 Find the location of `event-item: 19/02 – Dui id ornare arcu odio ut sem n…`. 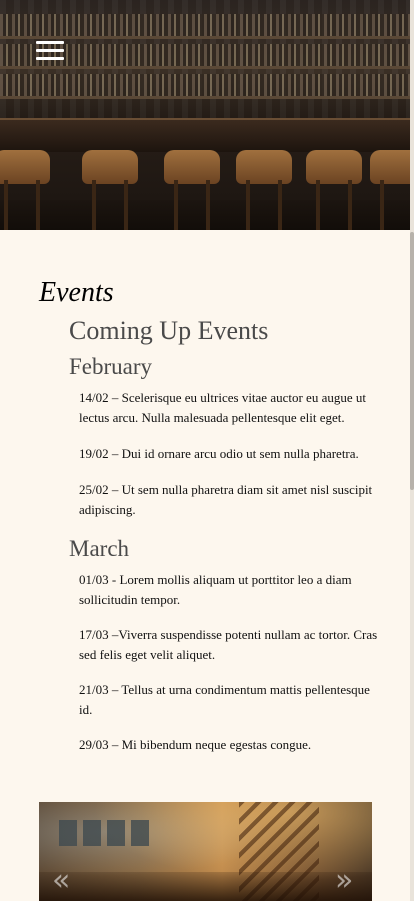

event-item: 19/02 – Dui id ornare arcu odio ut sem n… is located at coordinates (219, 453).